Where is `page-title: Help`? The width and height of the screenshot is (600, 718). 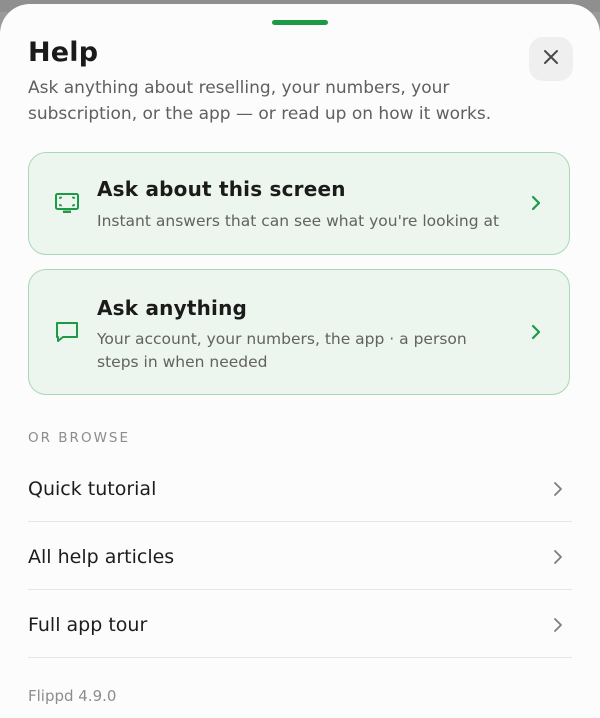 page-title: Help is located at coordinates (63, 52).